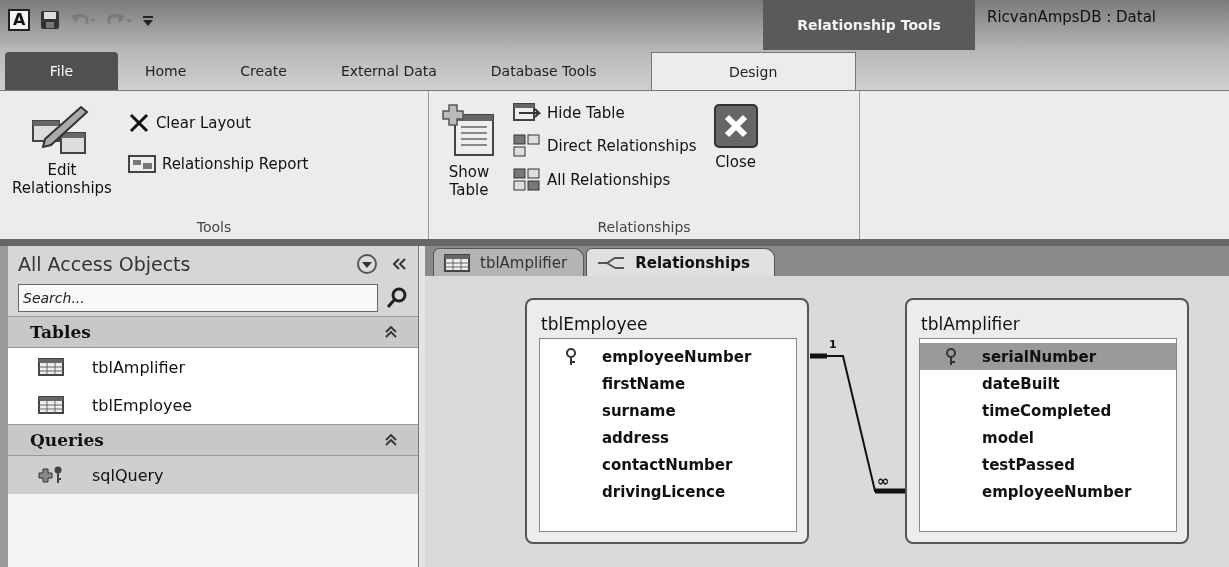  What do you see at coordinates (668, 491) in the screenshot?
I see `field-row: drivingLicence` at bounding box center [668, 491].